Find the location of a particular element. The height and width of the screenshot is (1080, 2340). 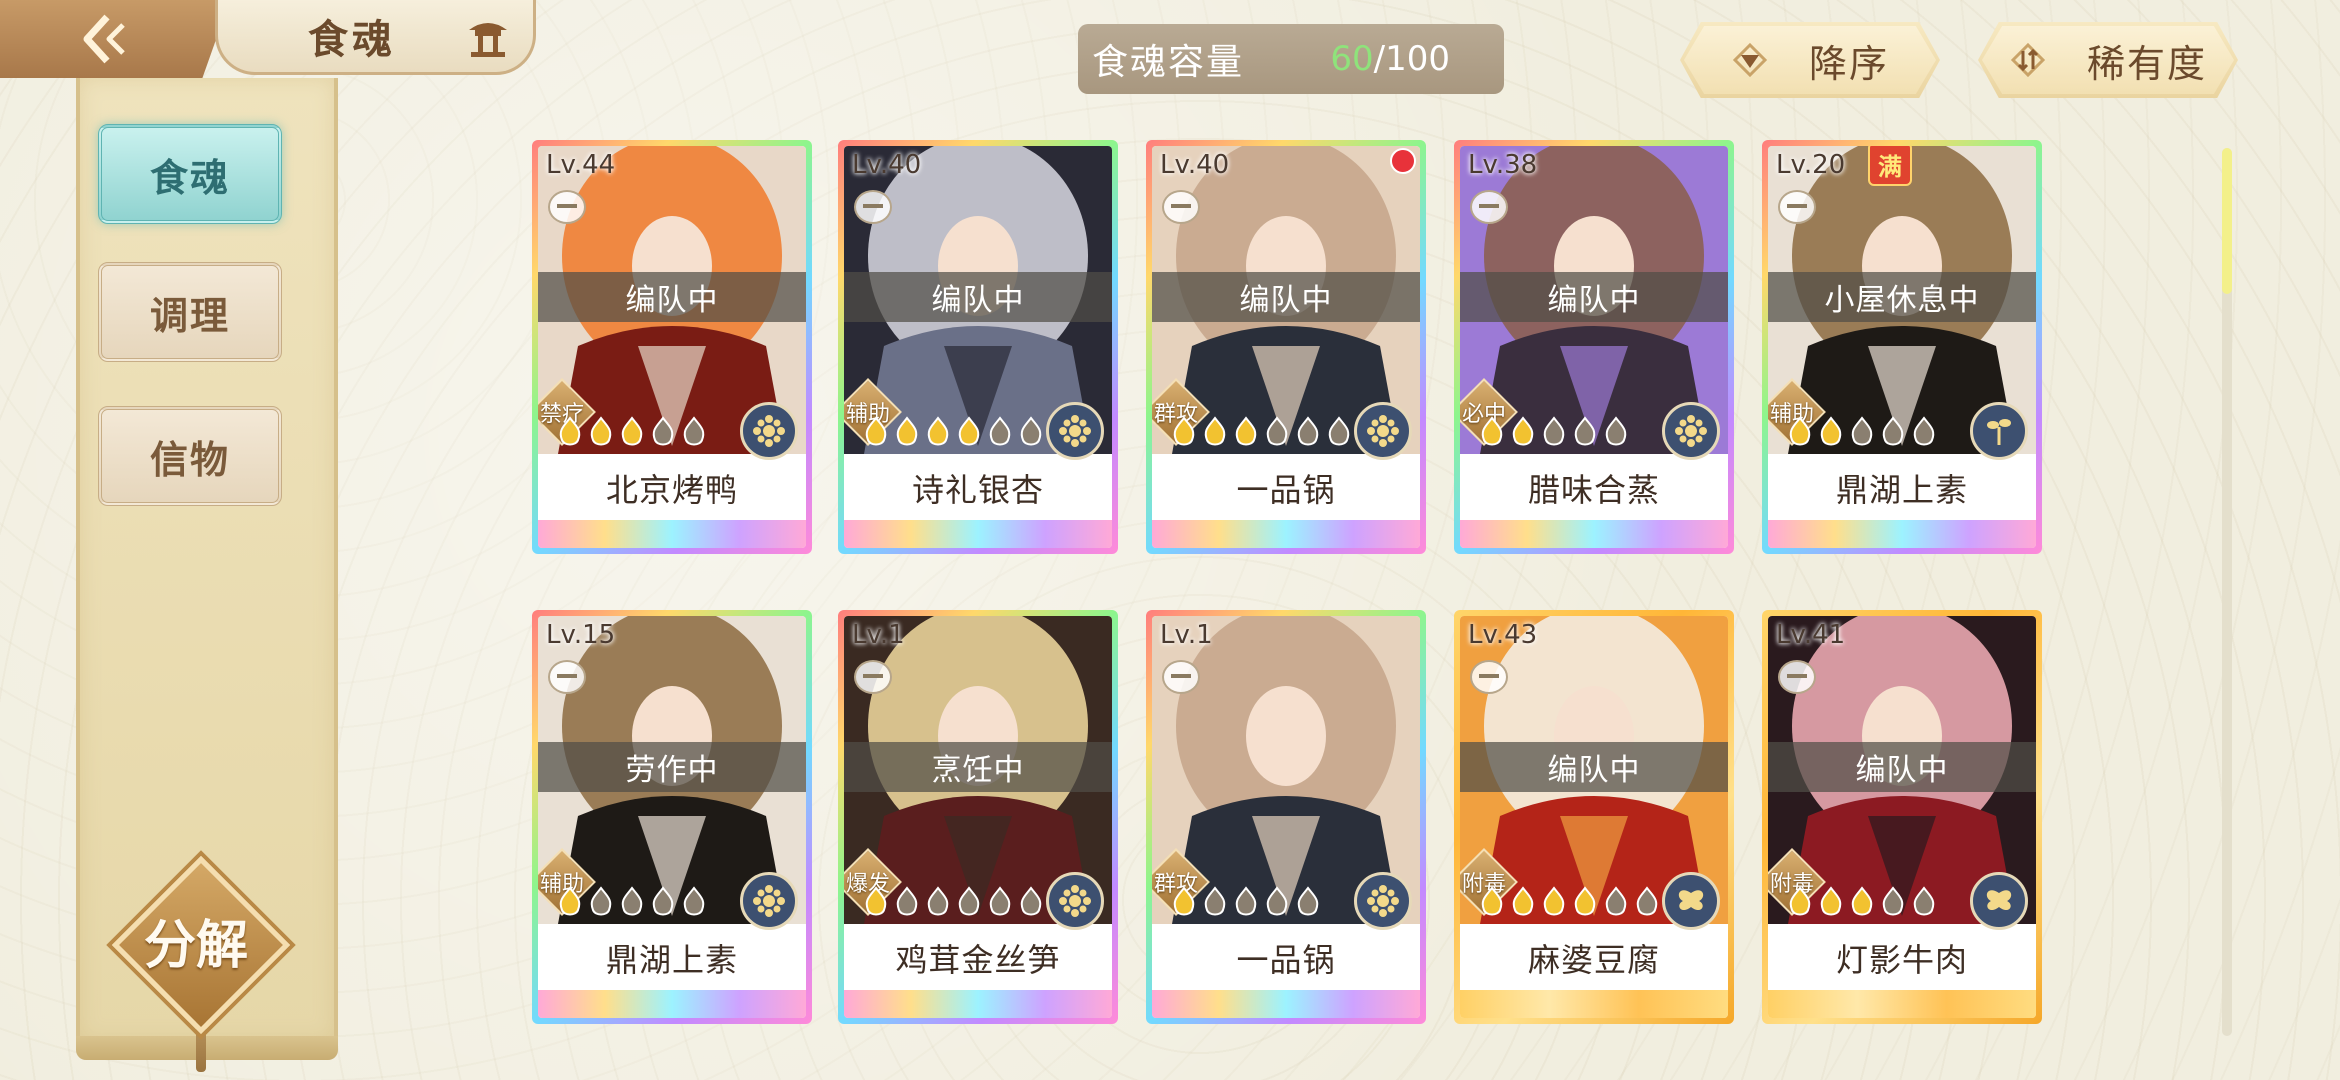

notification-dot is located at coordinates (1403, 161).